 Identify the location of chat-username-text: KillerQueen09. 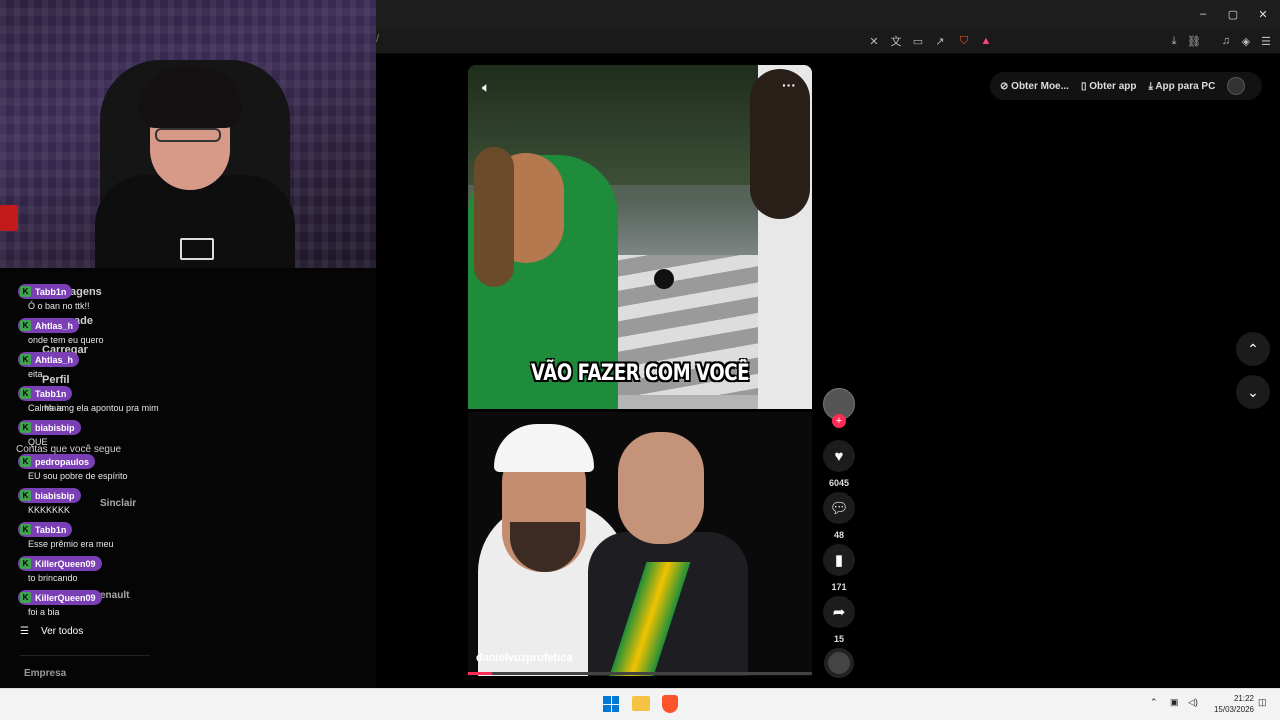
(65, 597).